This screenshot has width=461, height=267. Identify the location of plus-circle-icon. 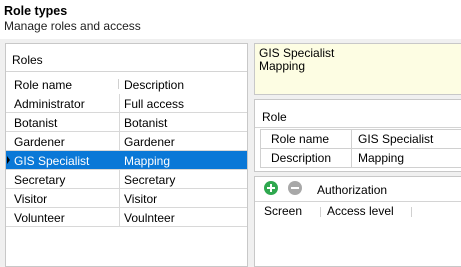
(271, 188).